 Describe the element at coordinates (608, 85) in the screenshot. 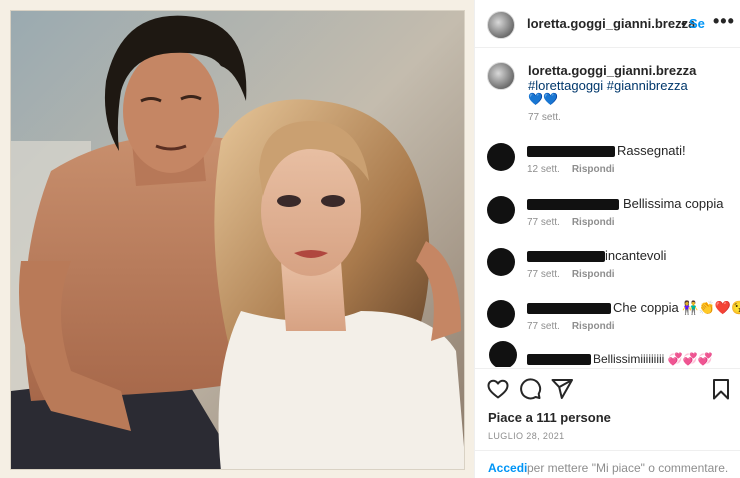

I see `caption-hashtags: #lorettagoggi #giannibrezza` at that location.